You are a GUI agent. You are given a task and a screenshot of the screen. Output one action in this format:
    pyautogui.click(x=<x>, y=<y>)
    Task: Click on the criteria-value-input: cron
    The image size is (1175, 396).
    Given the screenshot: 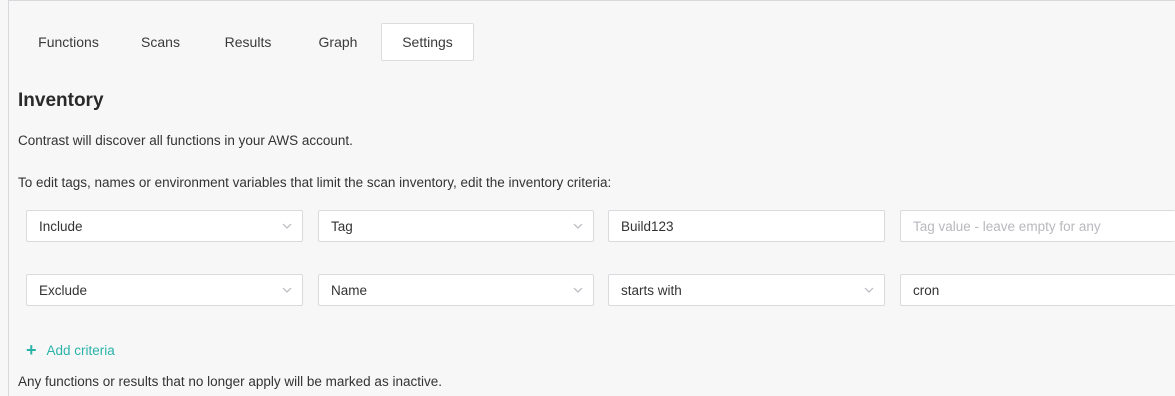 What is the action you would take?
    pyautogui.click(x=1037, y=290)
    